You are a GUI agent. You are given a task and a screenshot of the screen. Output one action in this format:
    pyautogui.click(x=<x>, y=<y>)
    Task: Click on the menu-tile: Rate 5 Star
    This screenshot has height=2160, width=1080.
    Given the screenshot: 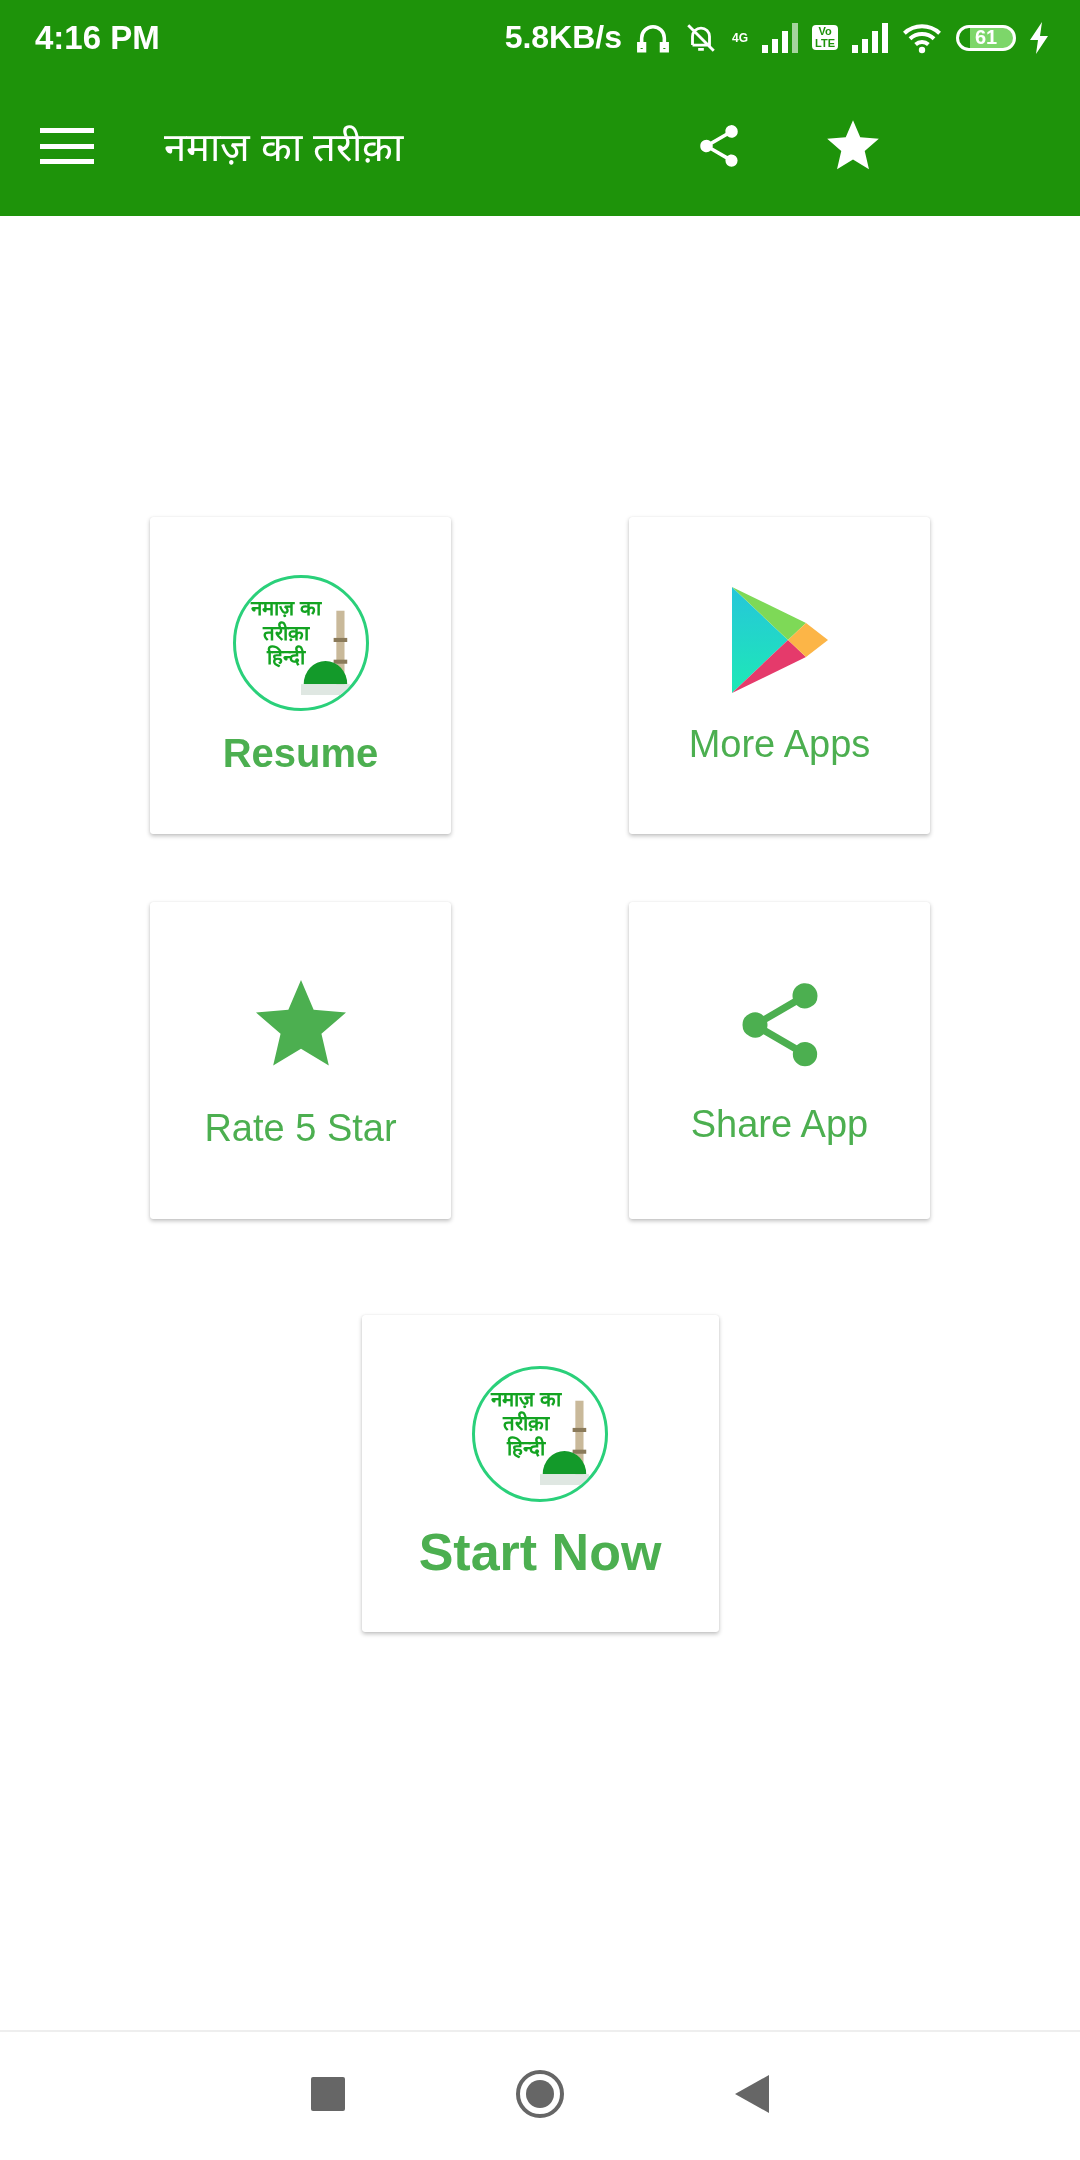 What is the action you would take?
    pyautogui.click(x=300, y=1060)
    